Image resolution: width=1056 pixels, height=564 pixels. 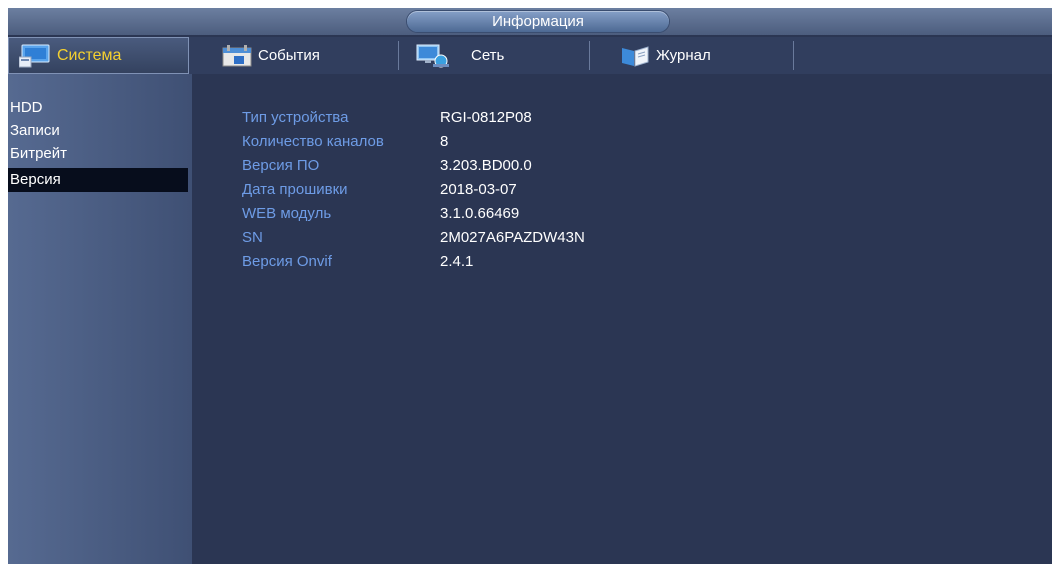 I want to click on title-bar: Информация, so click(x=530, y=21).